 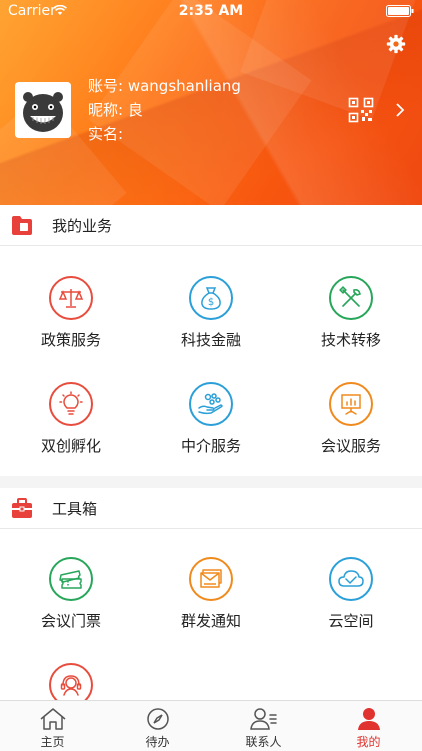 I want to click on meeting-service-icon-circle, so click(x=351, y=404).